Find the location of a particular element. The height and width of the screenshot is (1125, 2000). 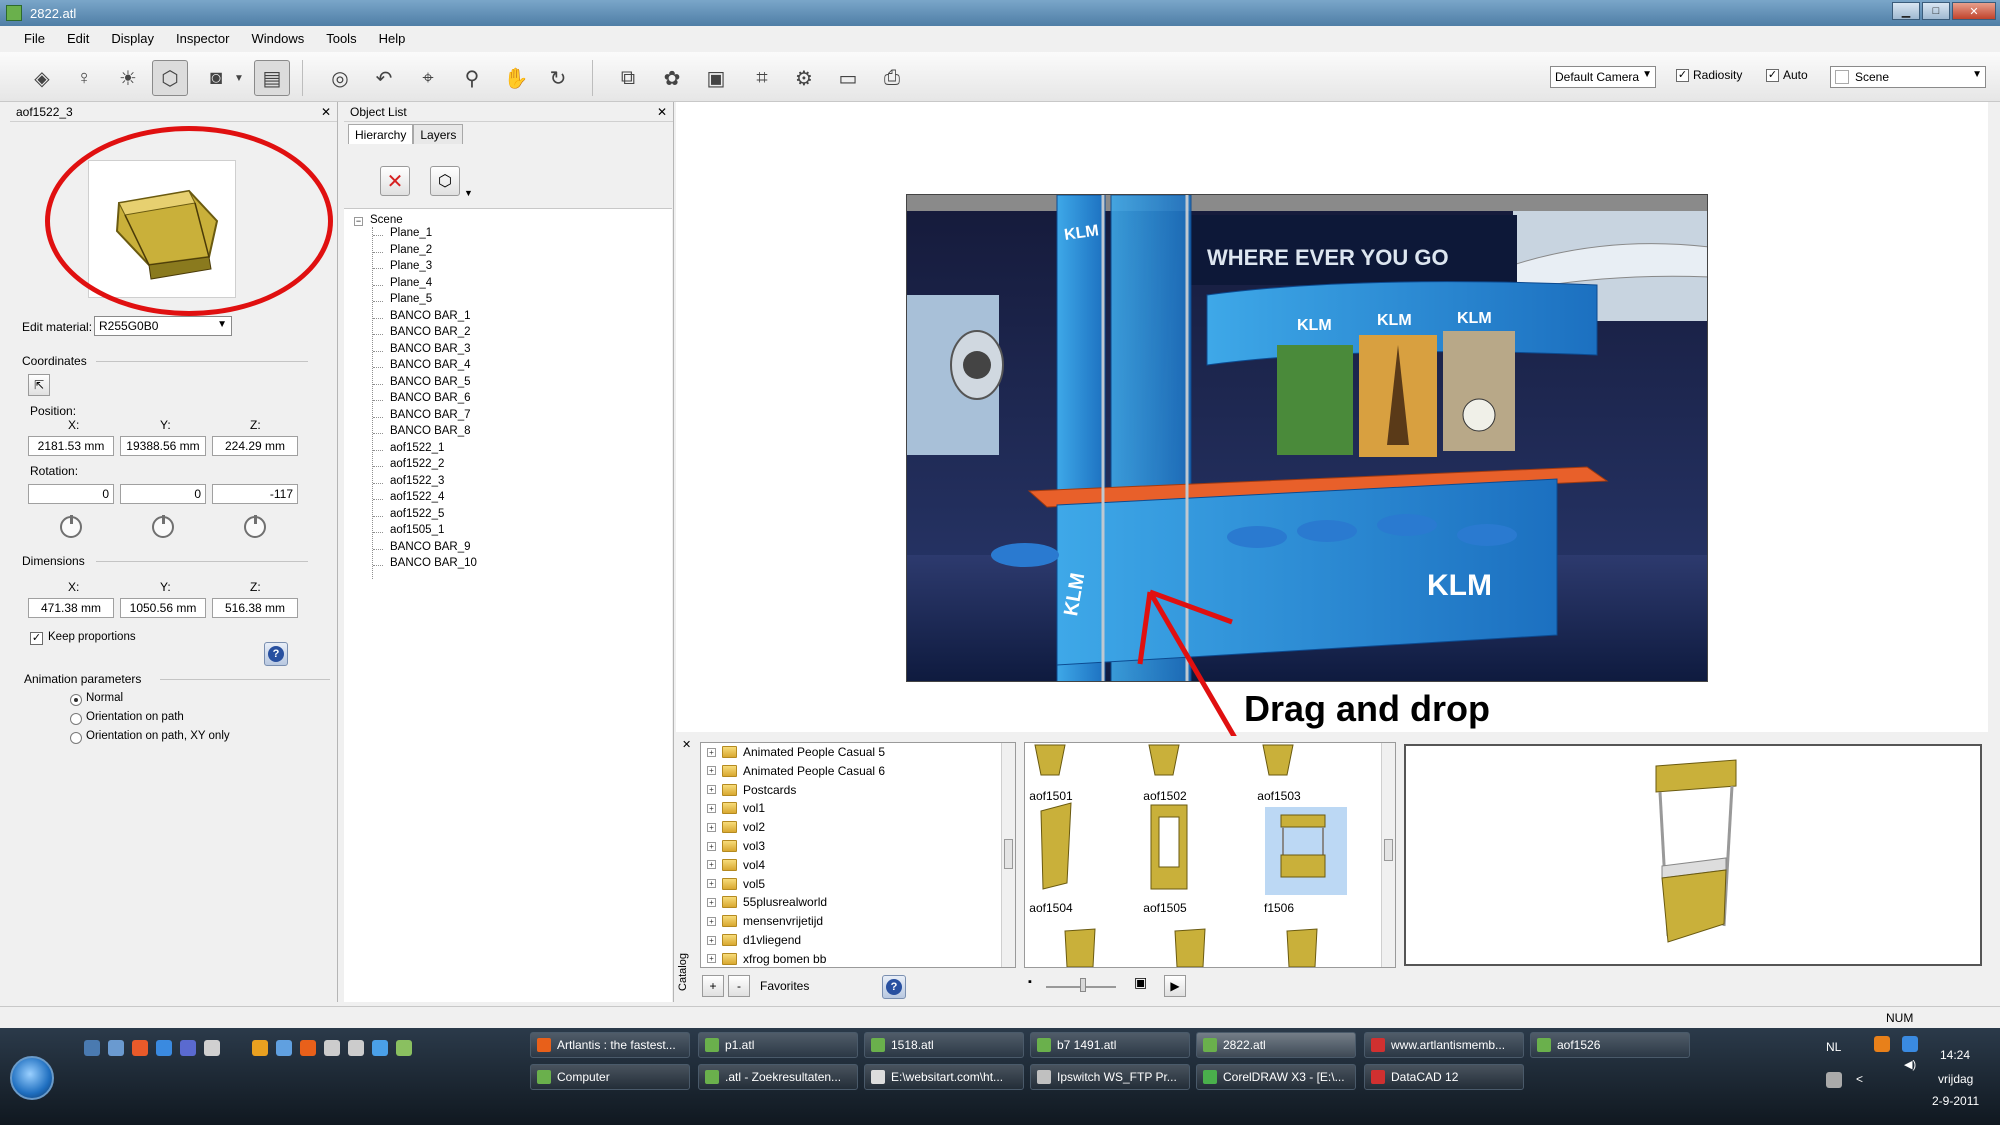

thumb-aof1504 is located at coordinates (1056, 846).